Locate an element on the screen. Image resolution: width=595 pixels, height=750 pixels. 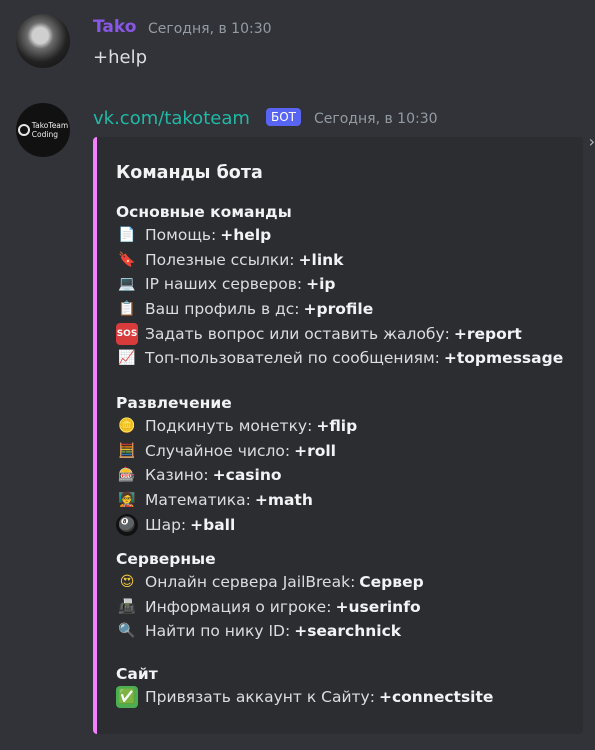
command-name: +math is located at coordinates (283, 500).